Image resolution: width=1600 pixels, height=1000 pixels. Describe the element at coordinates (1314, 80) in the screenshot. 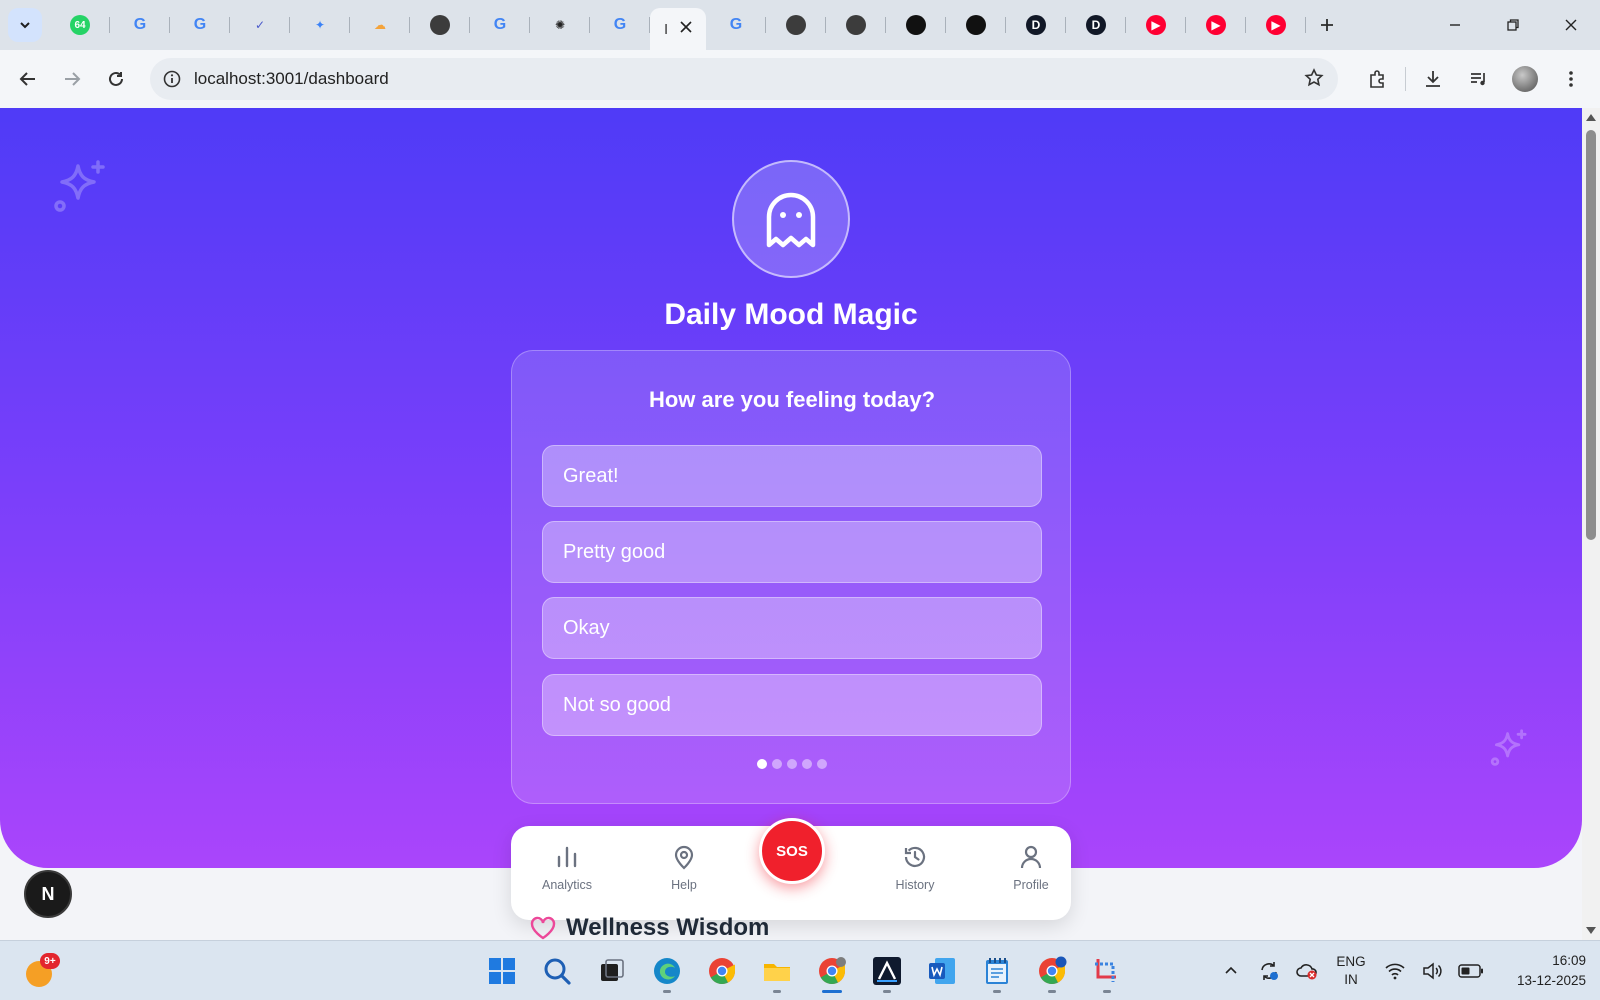

I see `bookmark-star-icon` at that location.